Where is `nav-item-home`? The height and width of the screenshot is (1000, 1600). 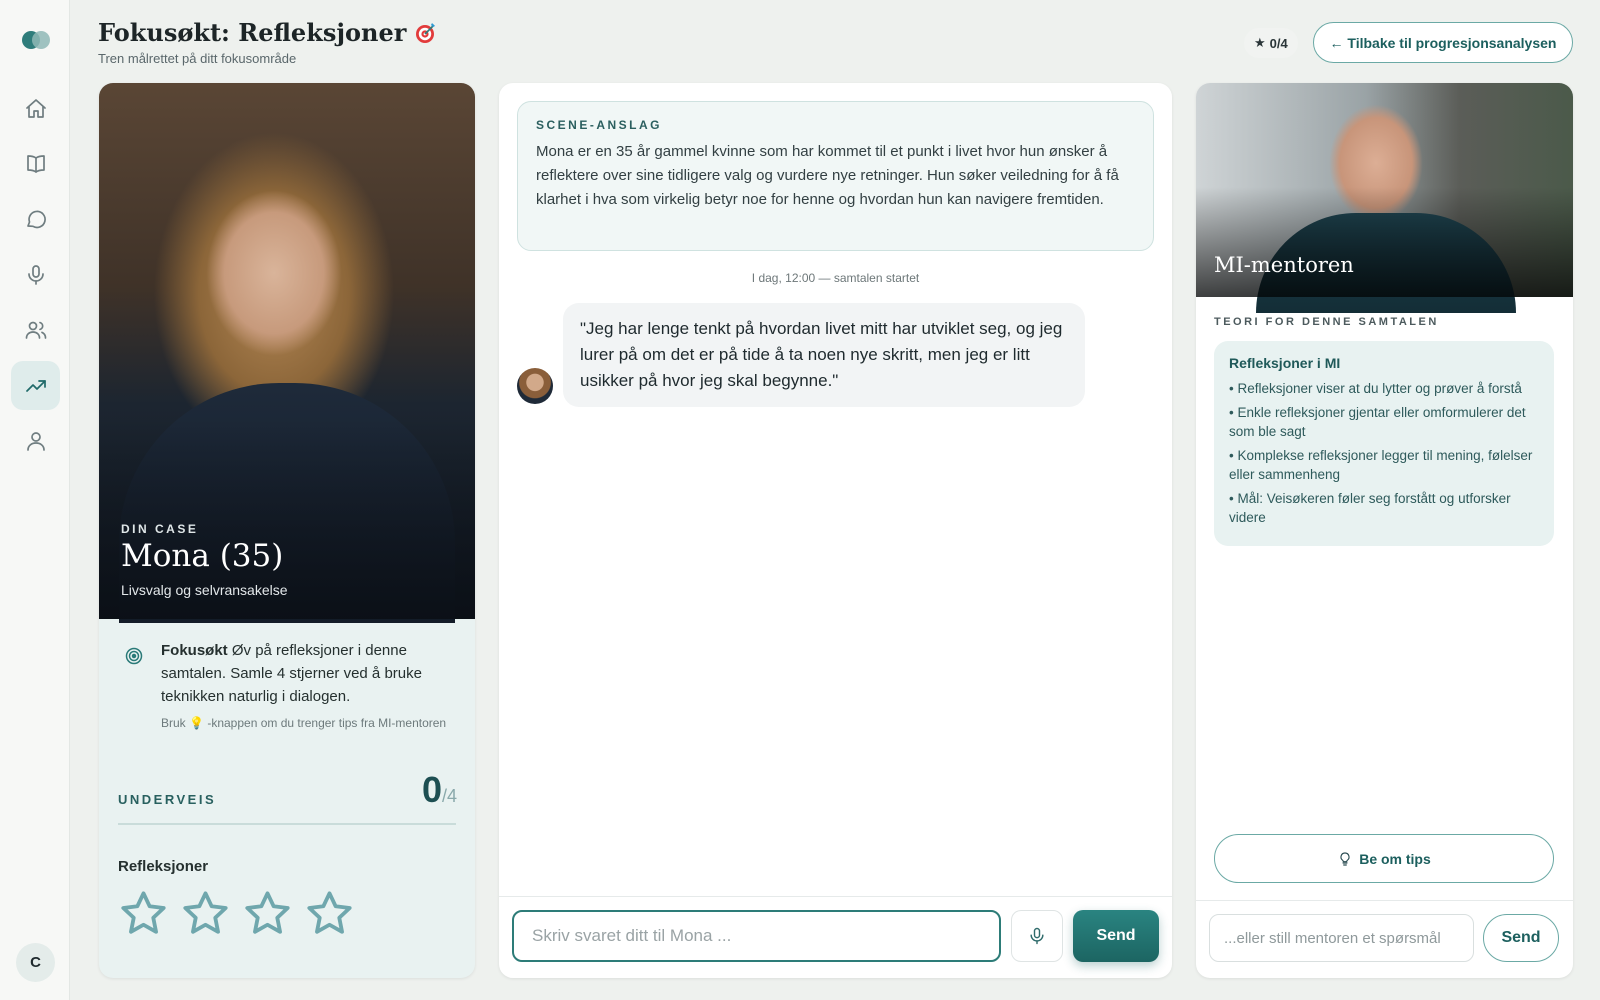
nav-item-home is located at coordinates (35, 108).